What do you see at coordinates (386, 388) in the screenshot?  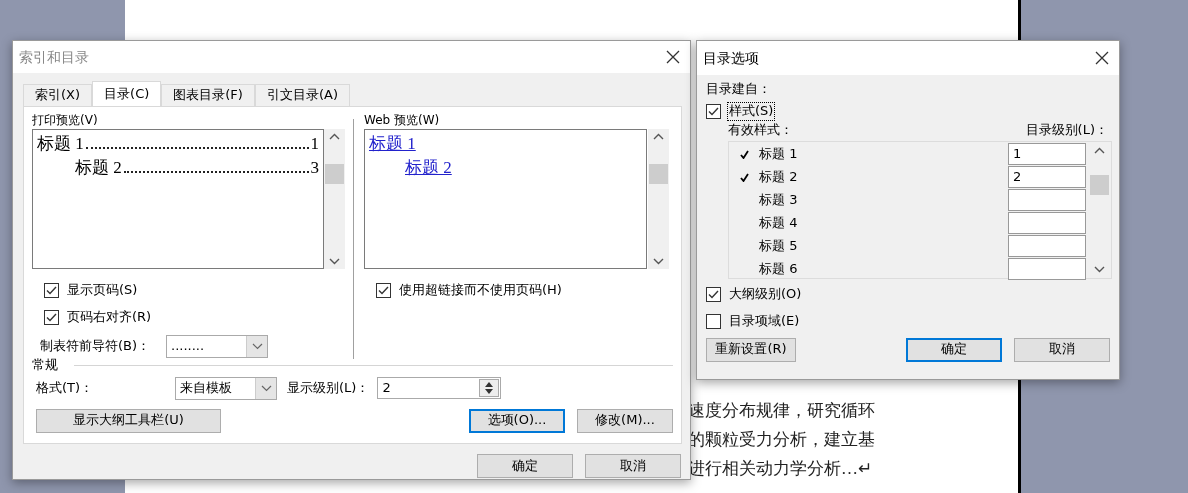 I see `spinner-value: 2` at bounding box center [386, 388].